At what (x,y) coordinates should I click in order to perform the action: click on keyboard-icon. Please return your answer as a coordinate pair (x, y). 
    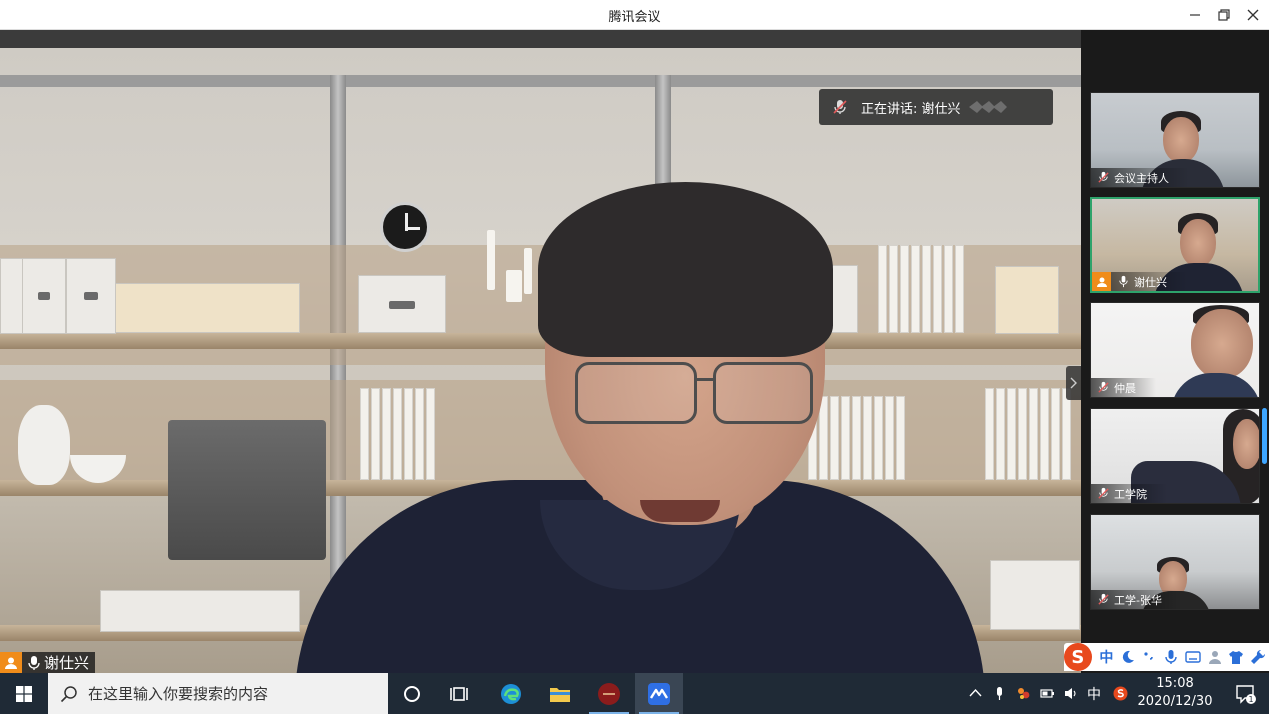
    Looking at the image, I should click on (1193, 657).